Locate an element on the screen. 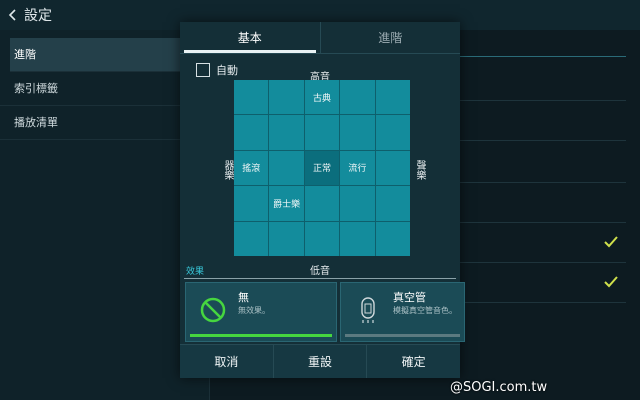 The height and width of the screenshot is (400, 640). sidebar-item-playlists: 播放清單 is located at coordinates (104, 123).